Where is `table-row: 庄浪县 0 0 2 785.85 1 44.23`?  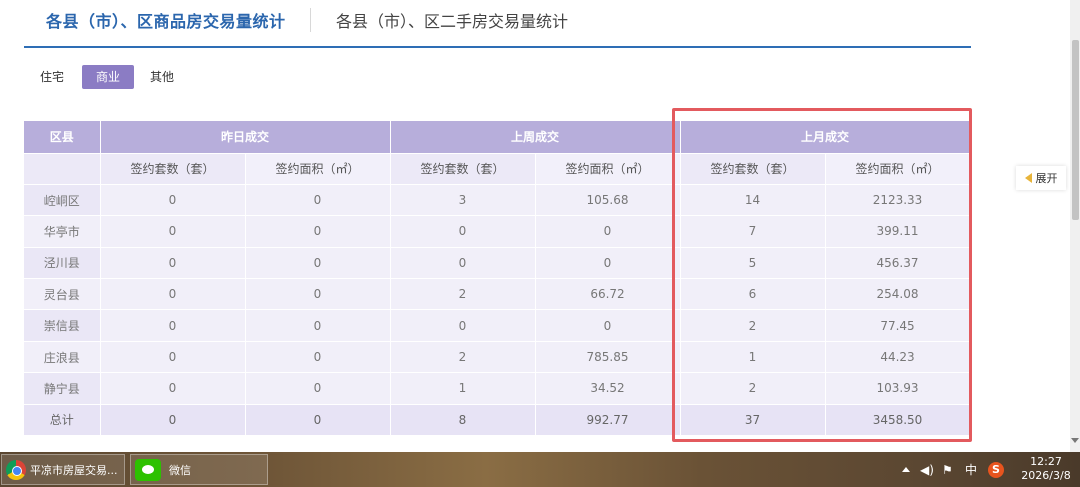
table-row: 庄浪县 0 0 2 785.85 1 44.23 is located at coordinates (497, 357).